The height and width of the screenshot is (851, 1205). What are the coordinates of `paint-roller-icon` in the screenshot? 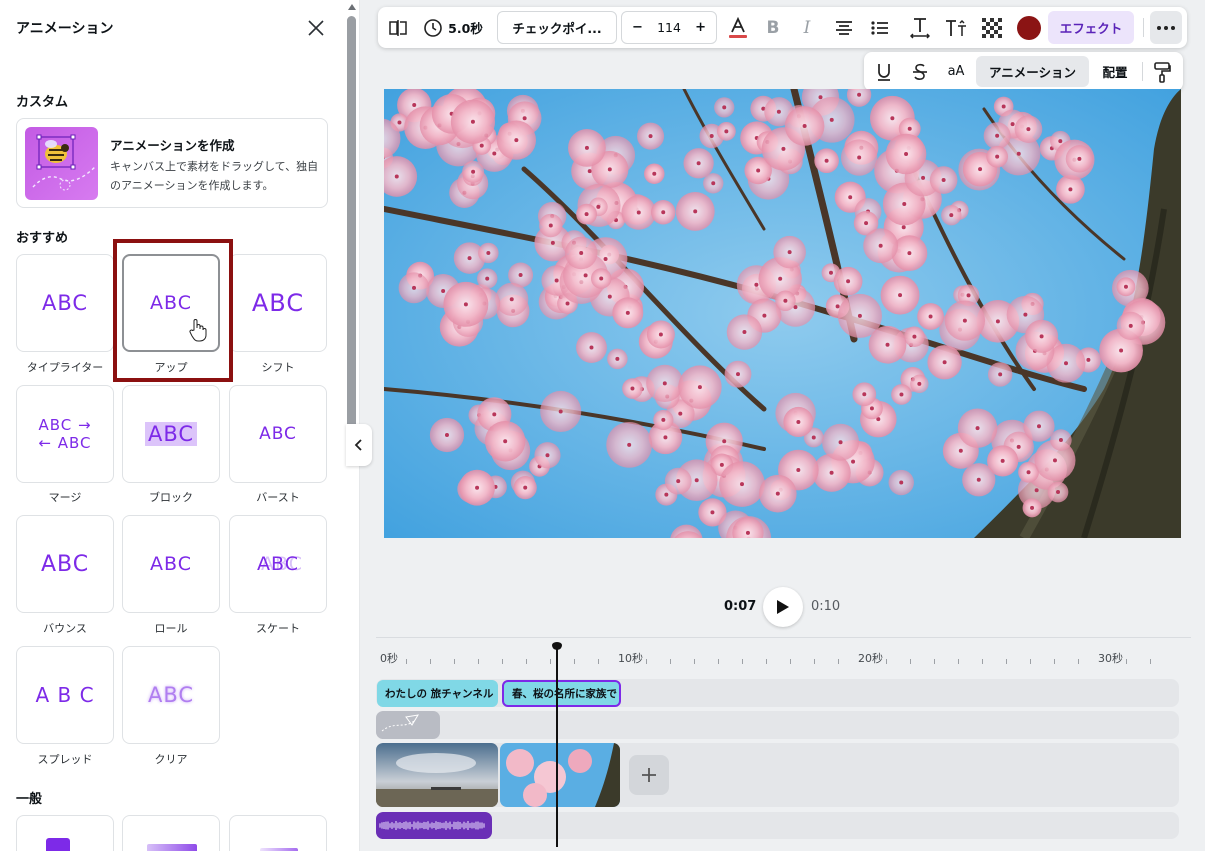 It's located at (1162, 71).